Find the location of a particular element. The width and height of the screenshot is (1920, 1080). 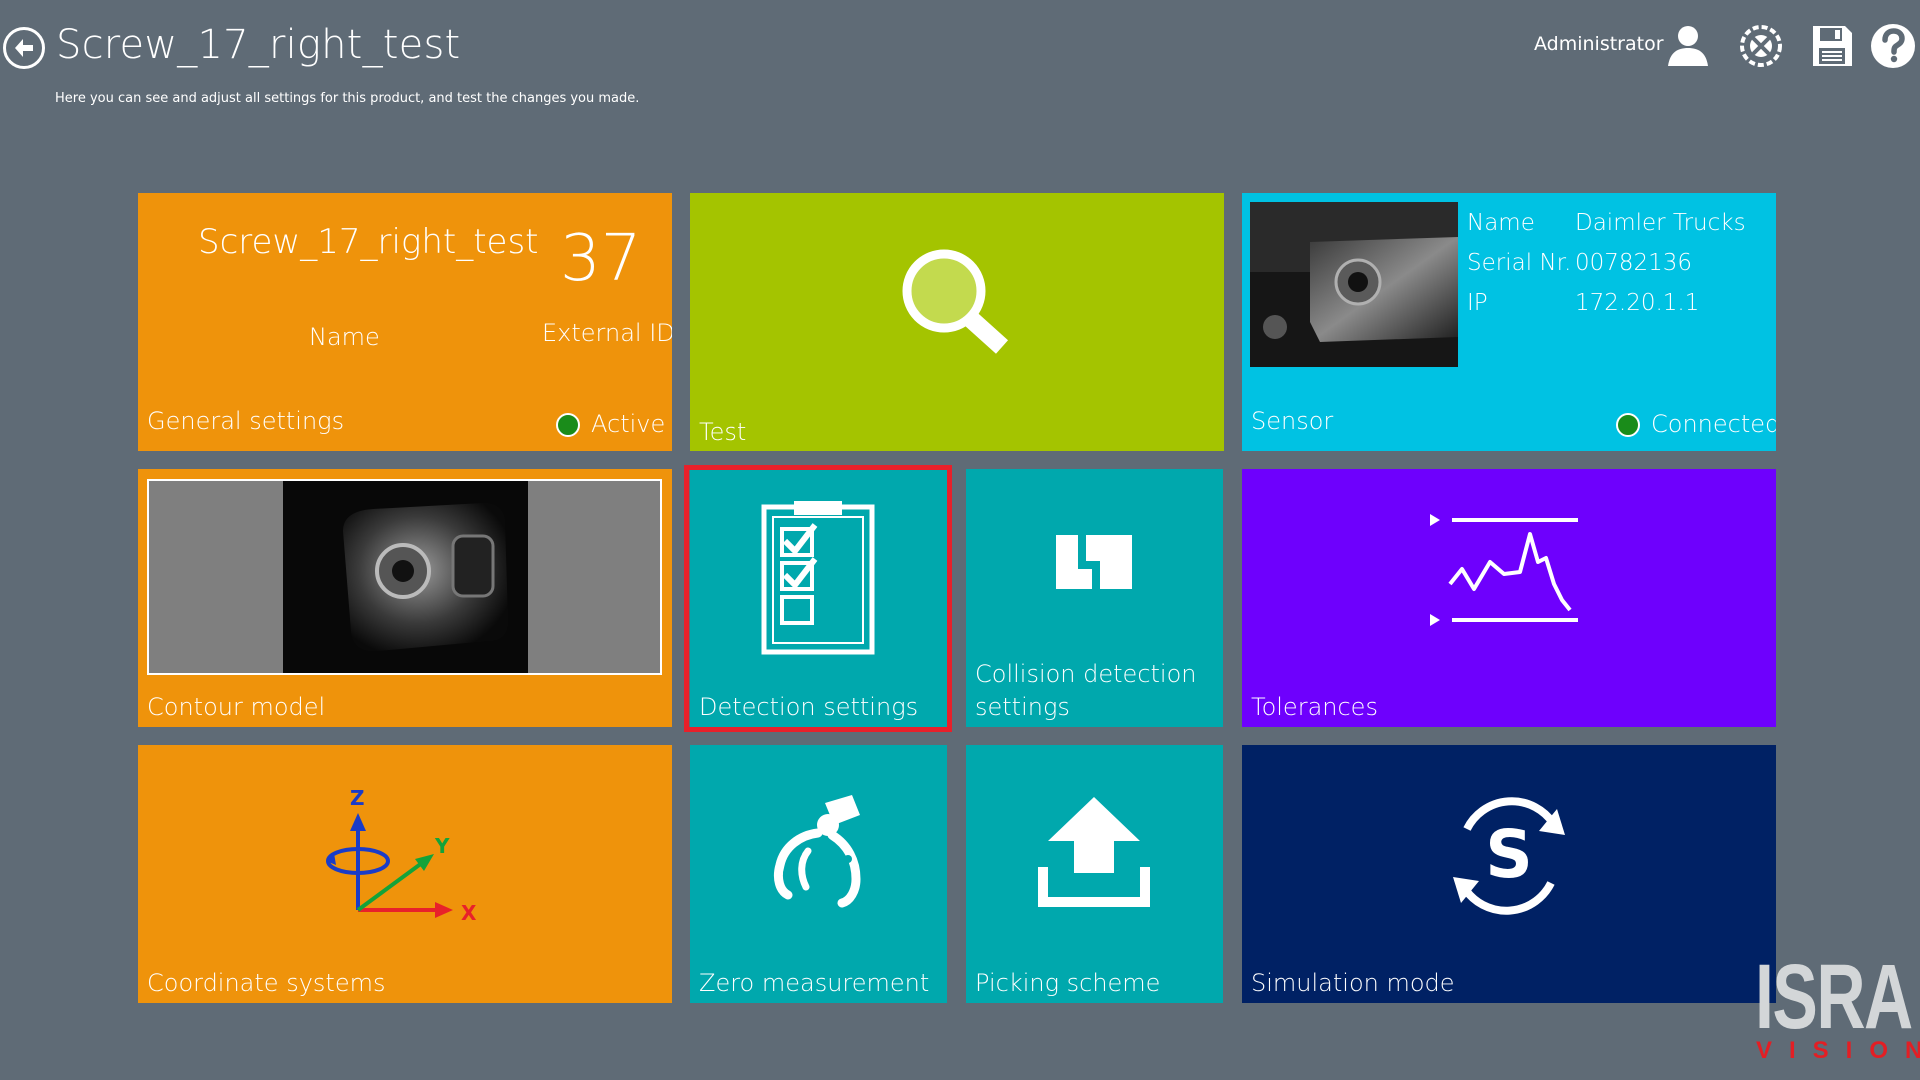

back-button is located at coordinates (24, 48).